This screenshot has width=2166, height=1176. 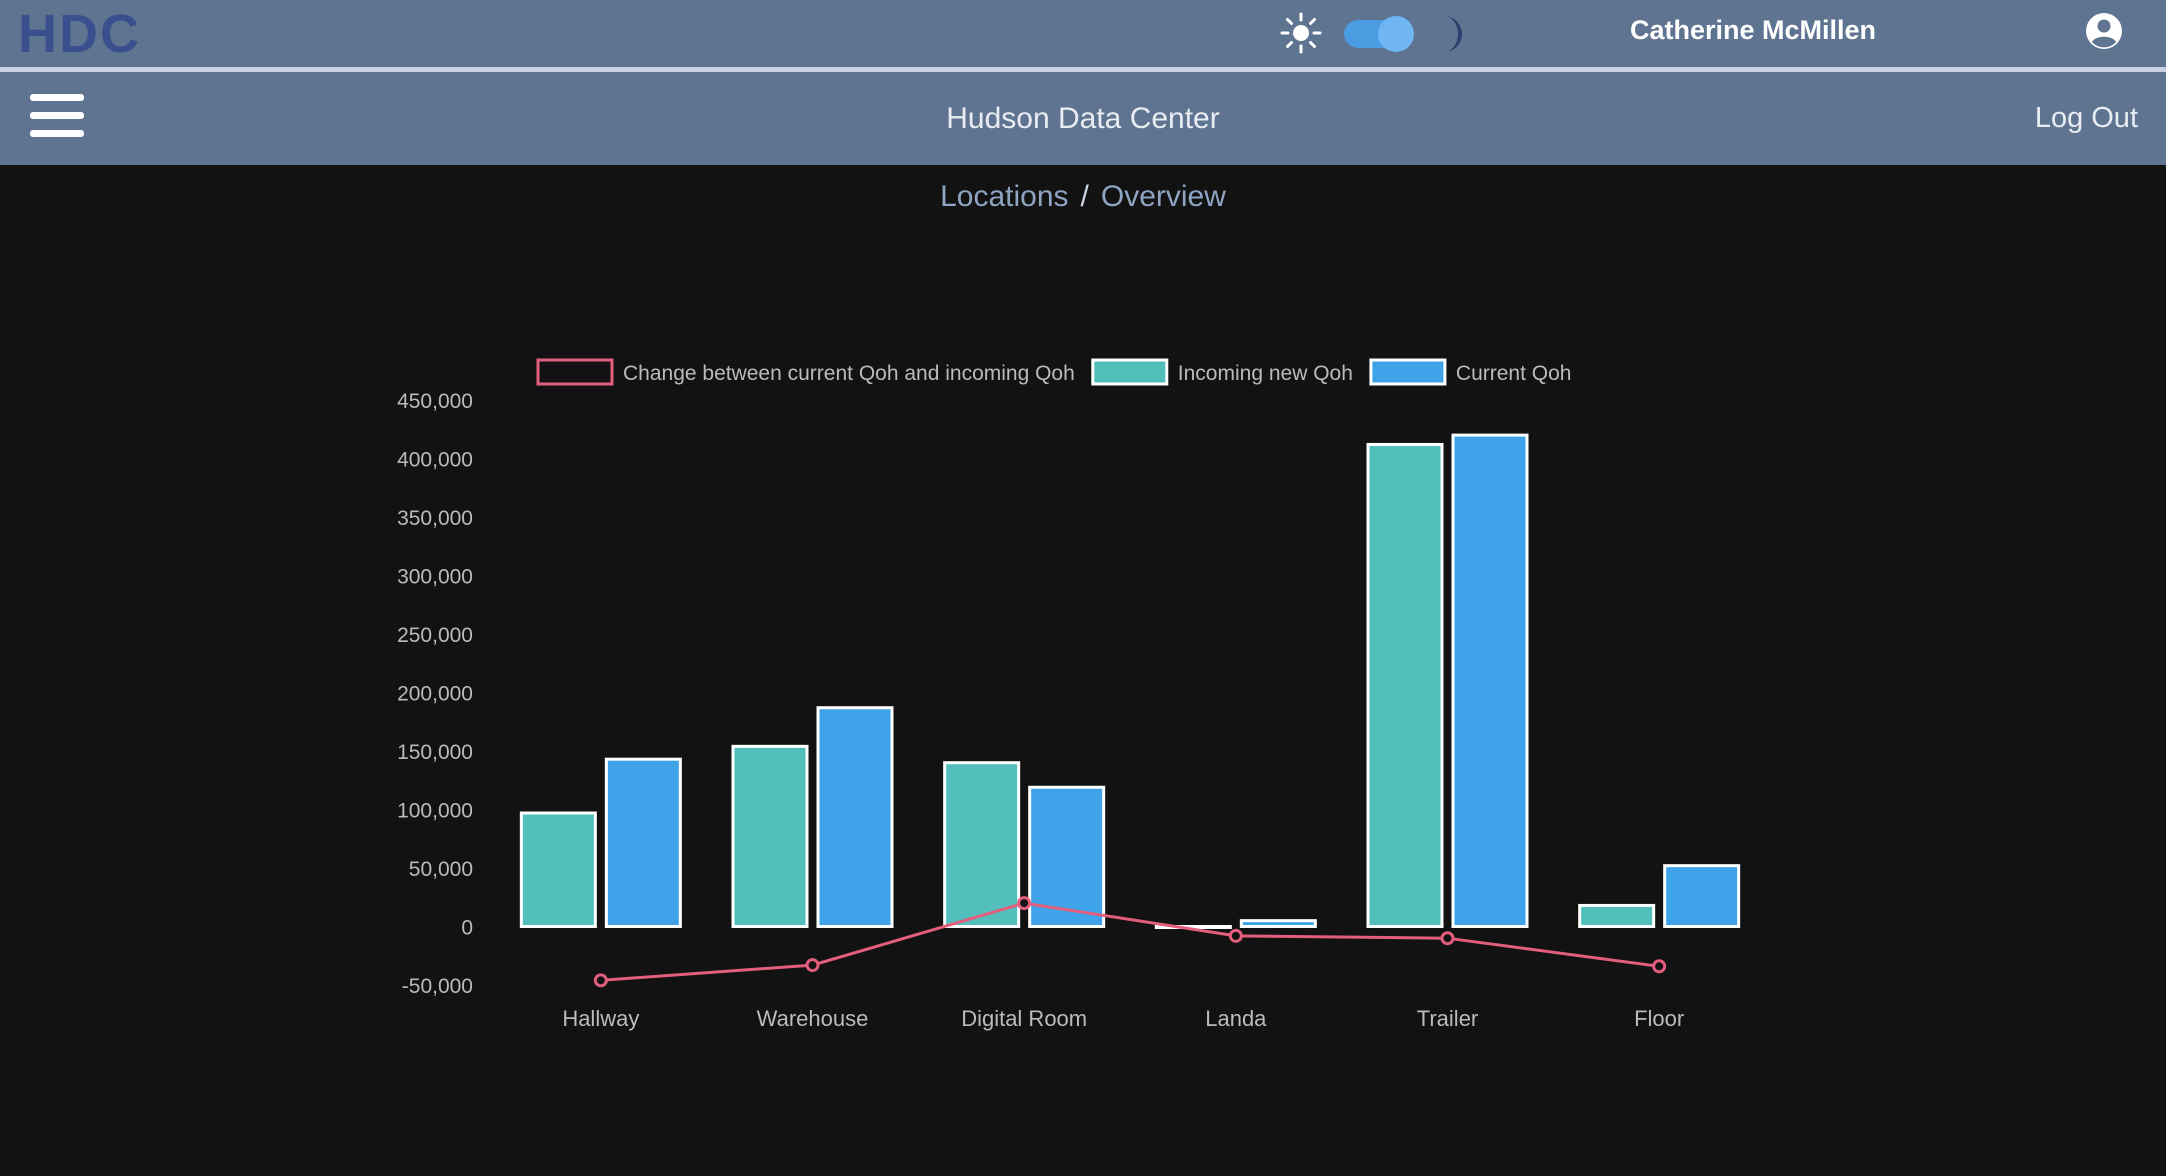 I want to click on x-tick-label: Warehouse, so click(x=813, y=1018).